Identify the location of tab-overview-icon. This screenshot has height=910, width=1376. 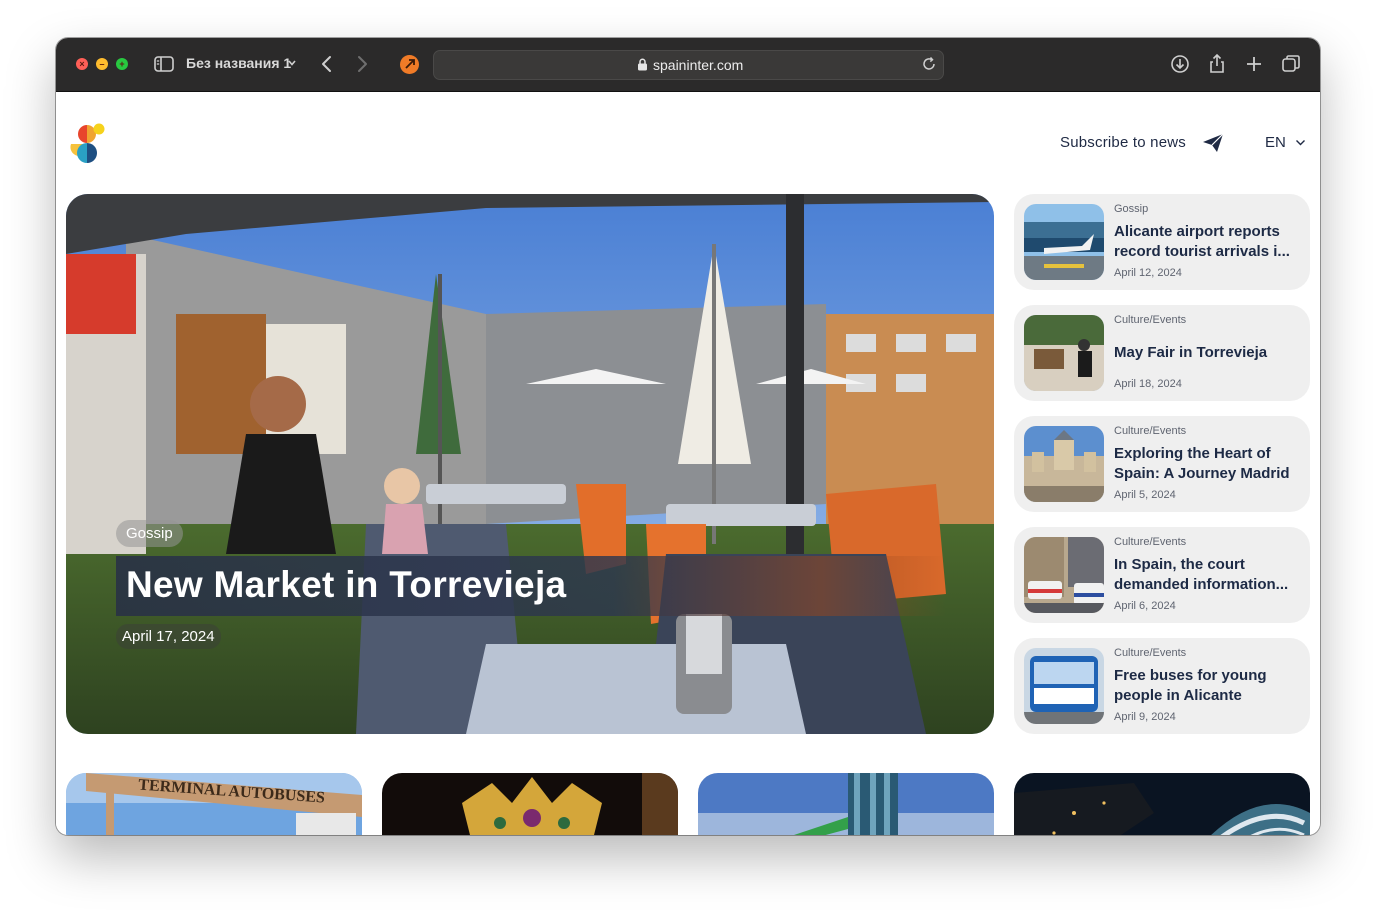
(1291, 64).